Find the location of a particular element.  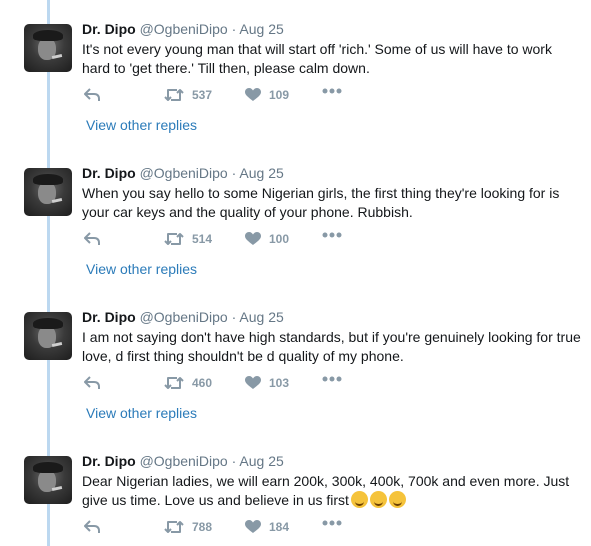

like-button: 109 is located at coordinates (267, 95).